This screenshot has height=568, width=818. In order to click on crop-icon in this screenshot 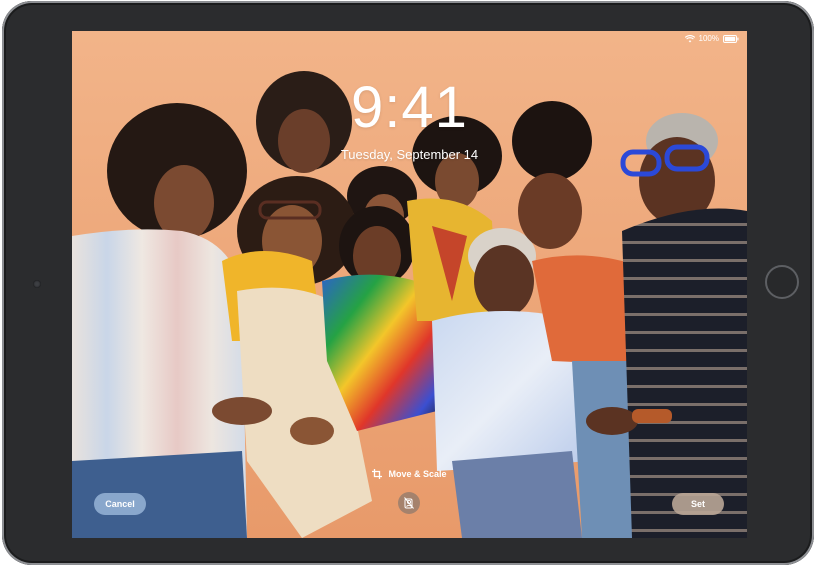, I will do `click(377, 474)`.